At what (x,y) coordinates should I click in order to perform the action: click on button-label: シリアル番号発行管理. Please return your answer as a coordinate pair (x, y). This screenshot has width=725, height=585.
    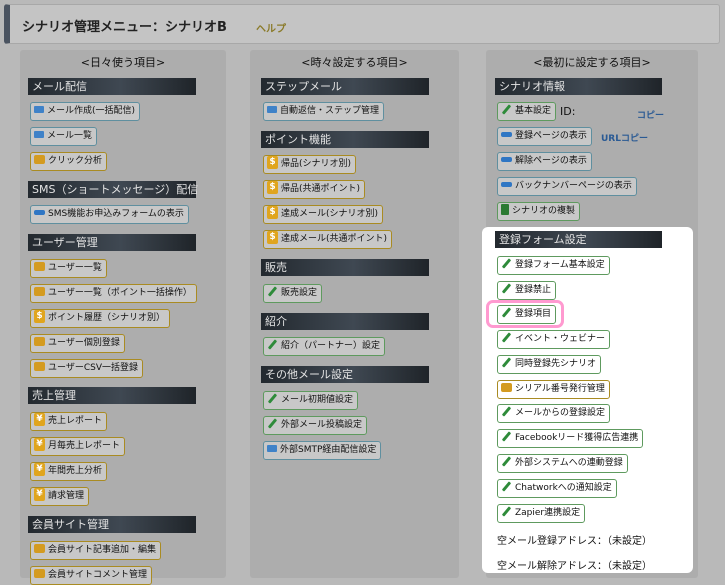
    Looking at the image, I should click on (560, 389).